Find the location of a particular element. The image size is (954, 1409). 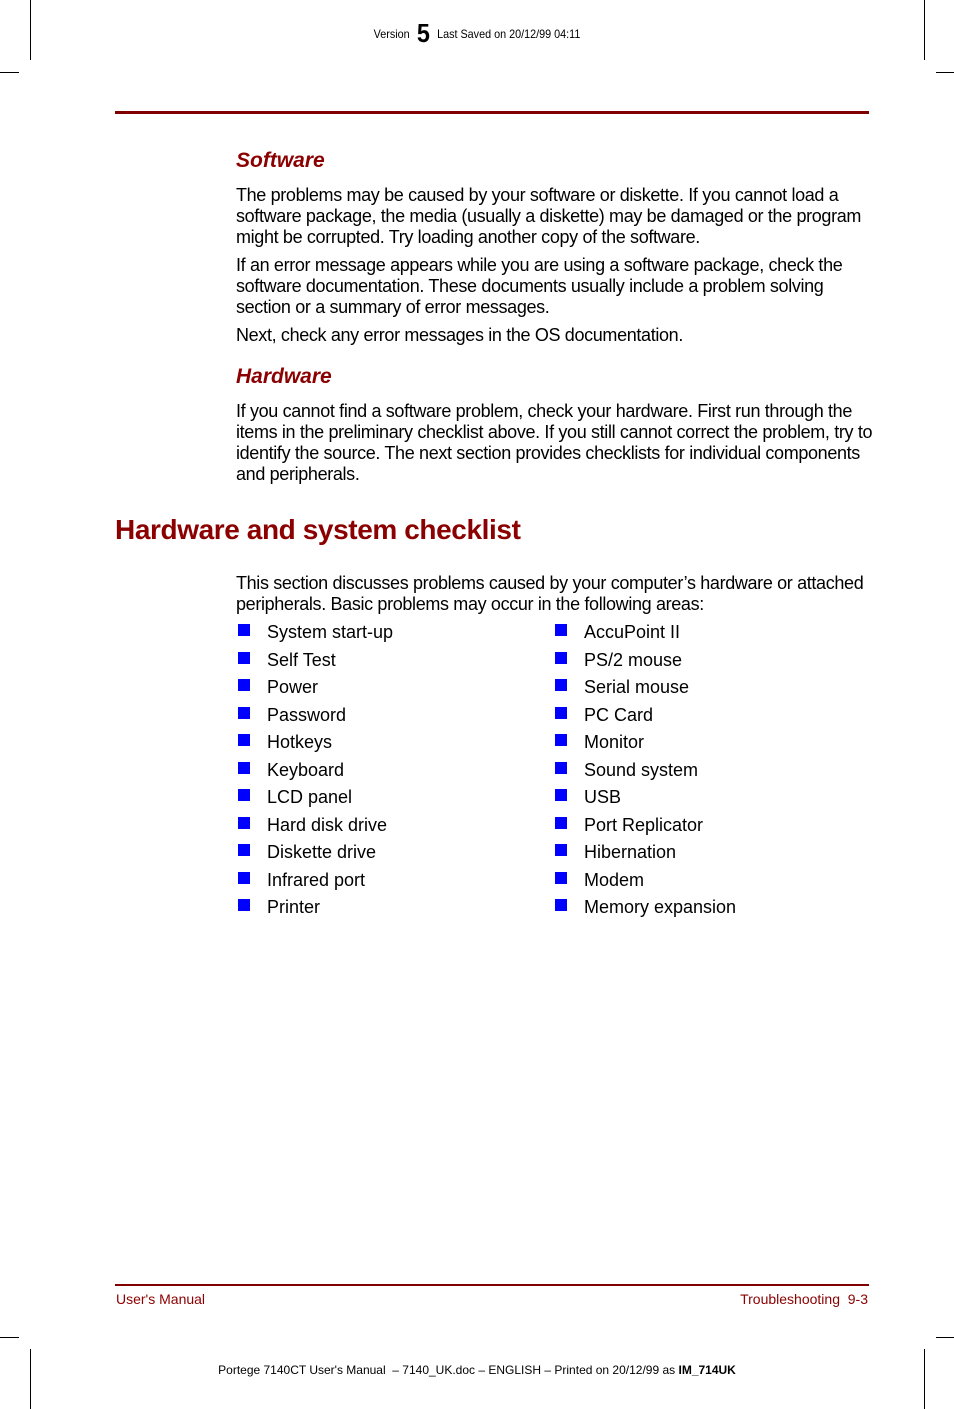

footer-manual-title: User's Manual is located at coordinates (161, 1299).